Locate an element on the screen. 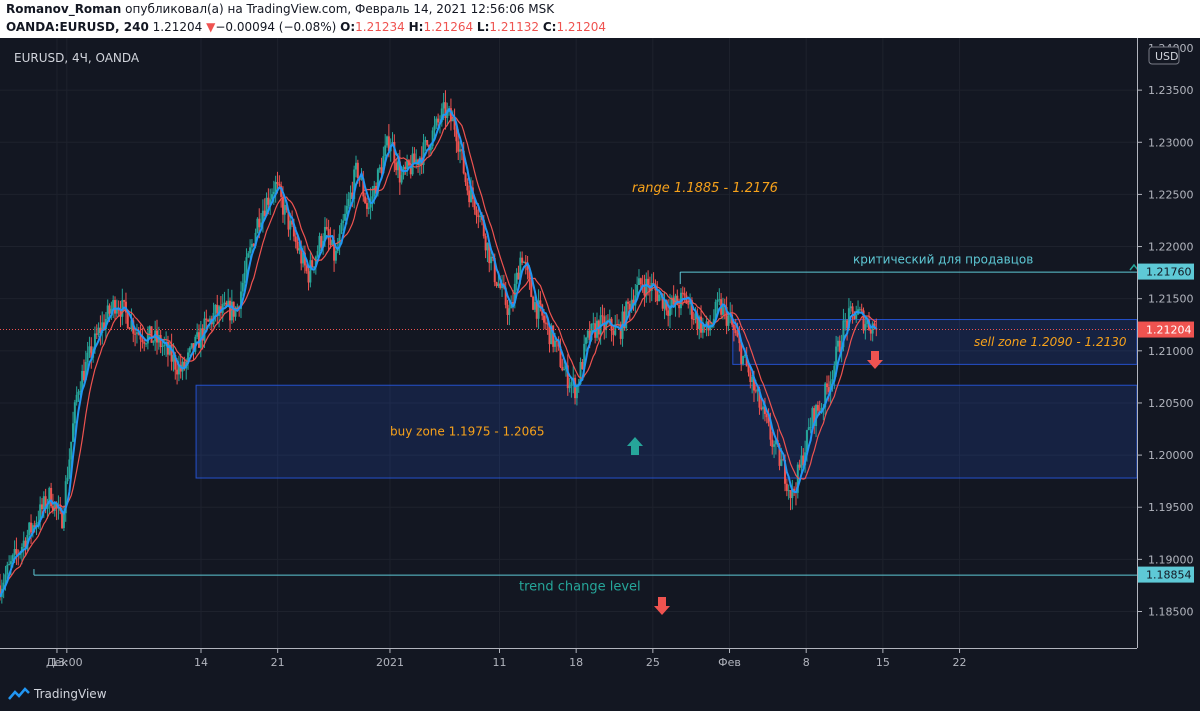 This screenshot has width=1200, height=711. x-tick-label: 25 is located at coordinates (653, 662).